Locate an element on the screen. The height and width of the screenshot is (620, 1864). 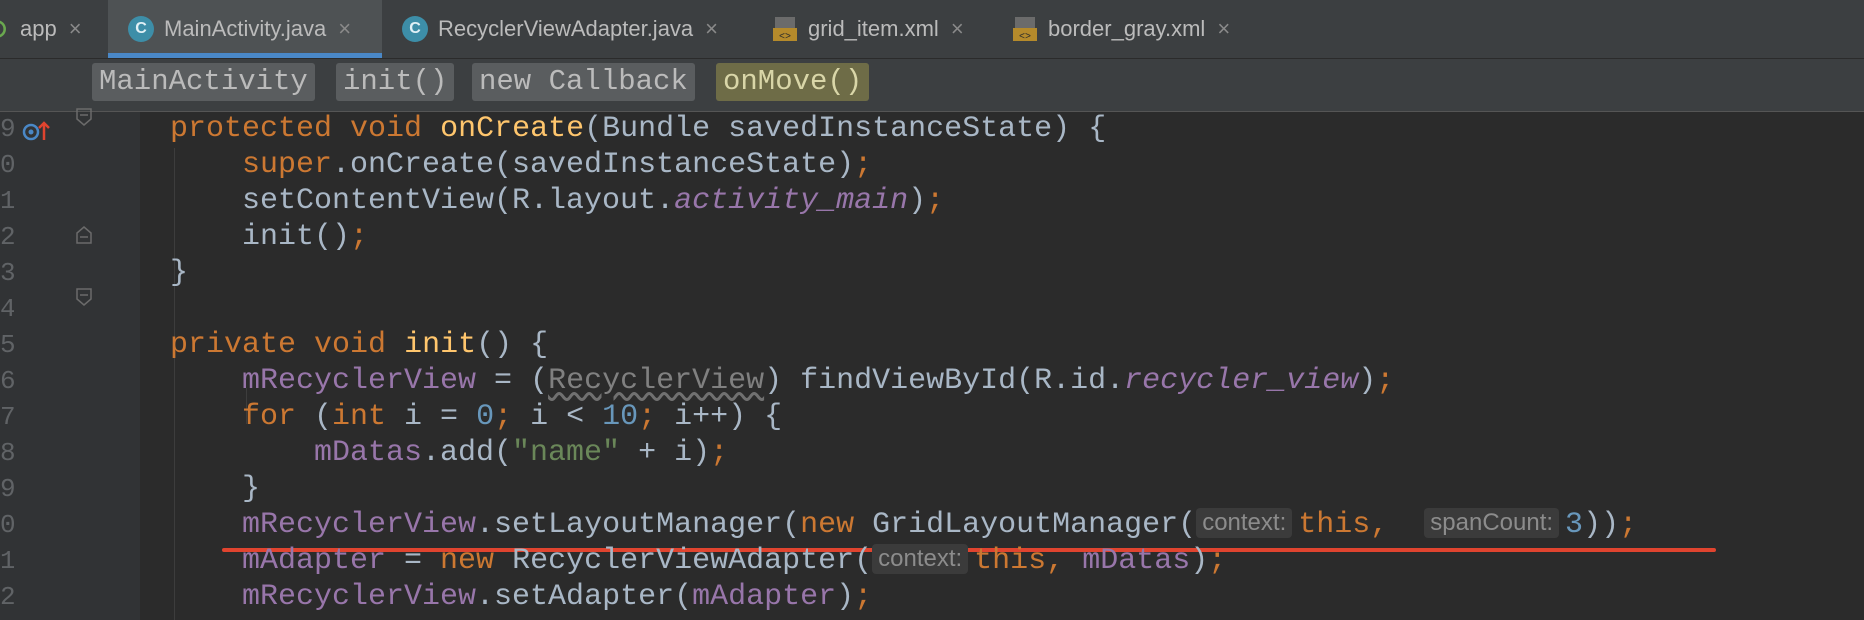
tab-label: MainActivity.java is located at coordinates (245, 28).